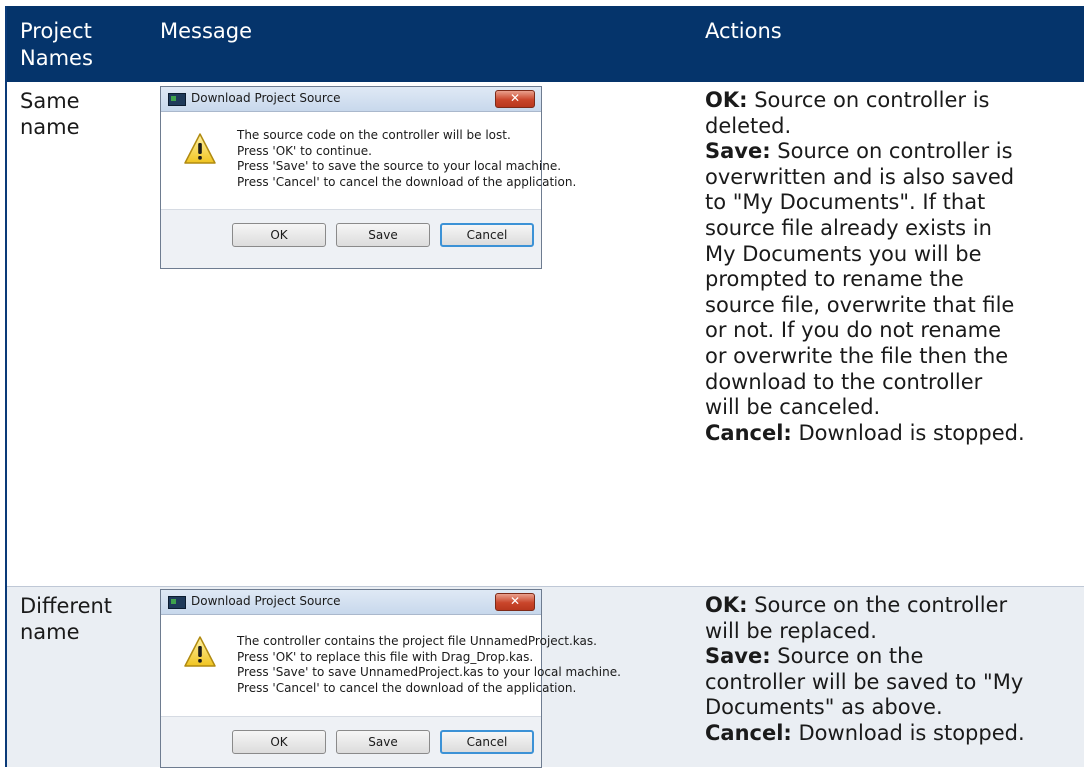  What do you see at coordinates (743, 31) in the screenshot?
I see `header-actions: Actions` at bounding box center [743, 31].